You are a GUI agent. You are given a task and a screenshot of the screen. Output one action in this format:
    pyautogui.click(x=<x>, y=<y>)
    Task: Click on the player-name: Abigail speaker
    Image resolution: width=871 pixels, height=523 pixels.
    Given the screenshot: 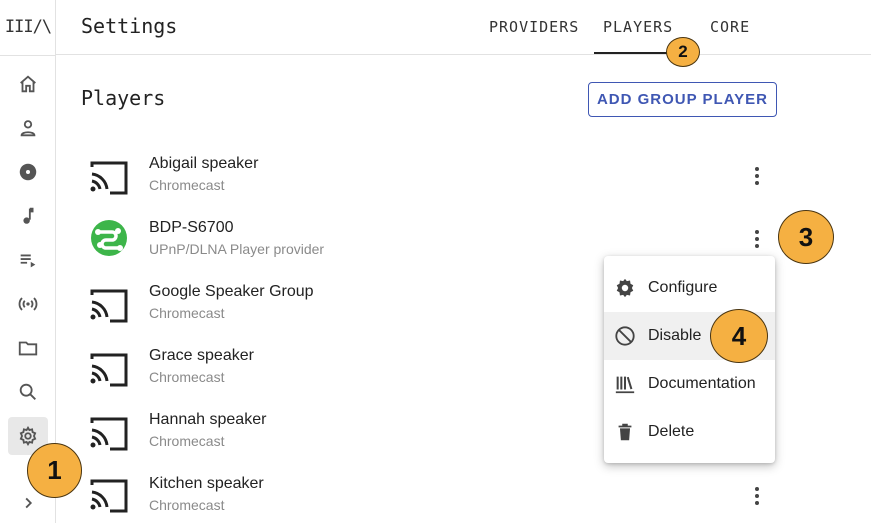 What is the action you would take?
    pyautogui.click(x=204, y=163)
    